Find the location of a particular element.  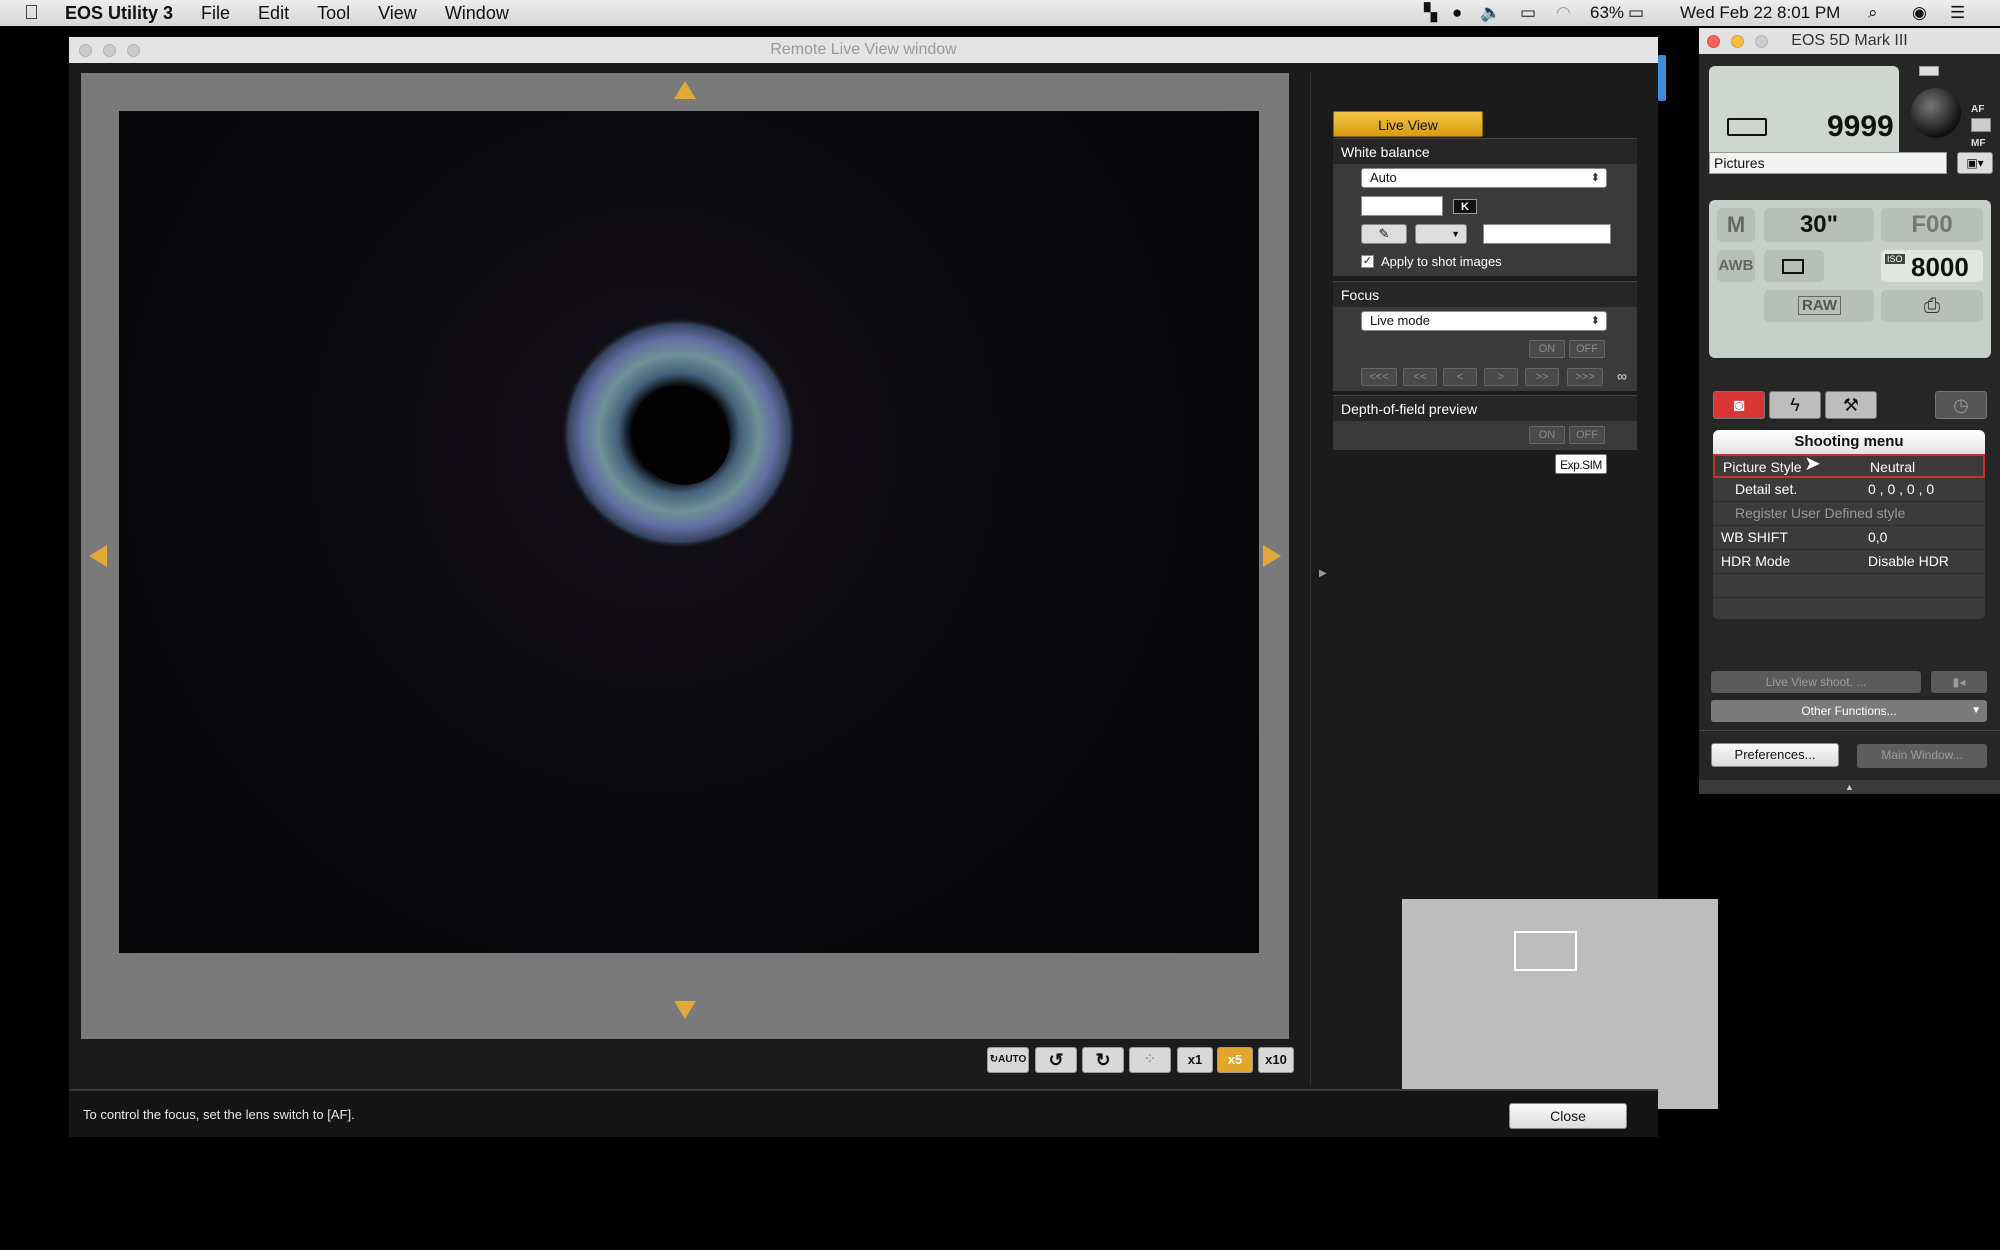

wb-color-field is located at coordinates (1547, 234).